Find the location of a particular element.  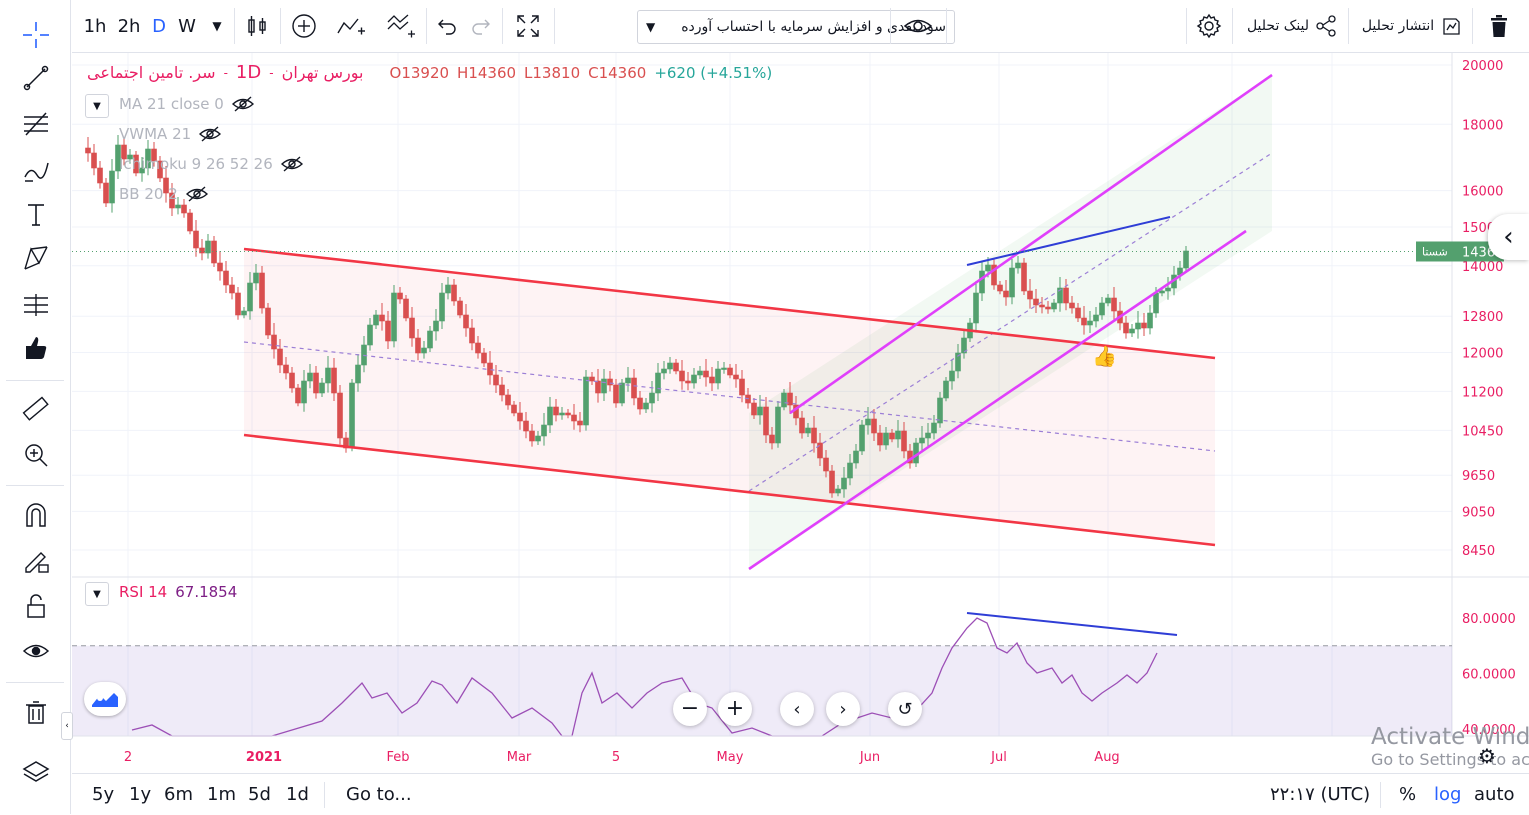

range-5y: 5y is located at coordinates (103, 794).